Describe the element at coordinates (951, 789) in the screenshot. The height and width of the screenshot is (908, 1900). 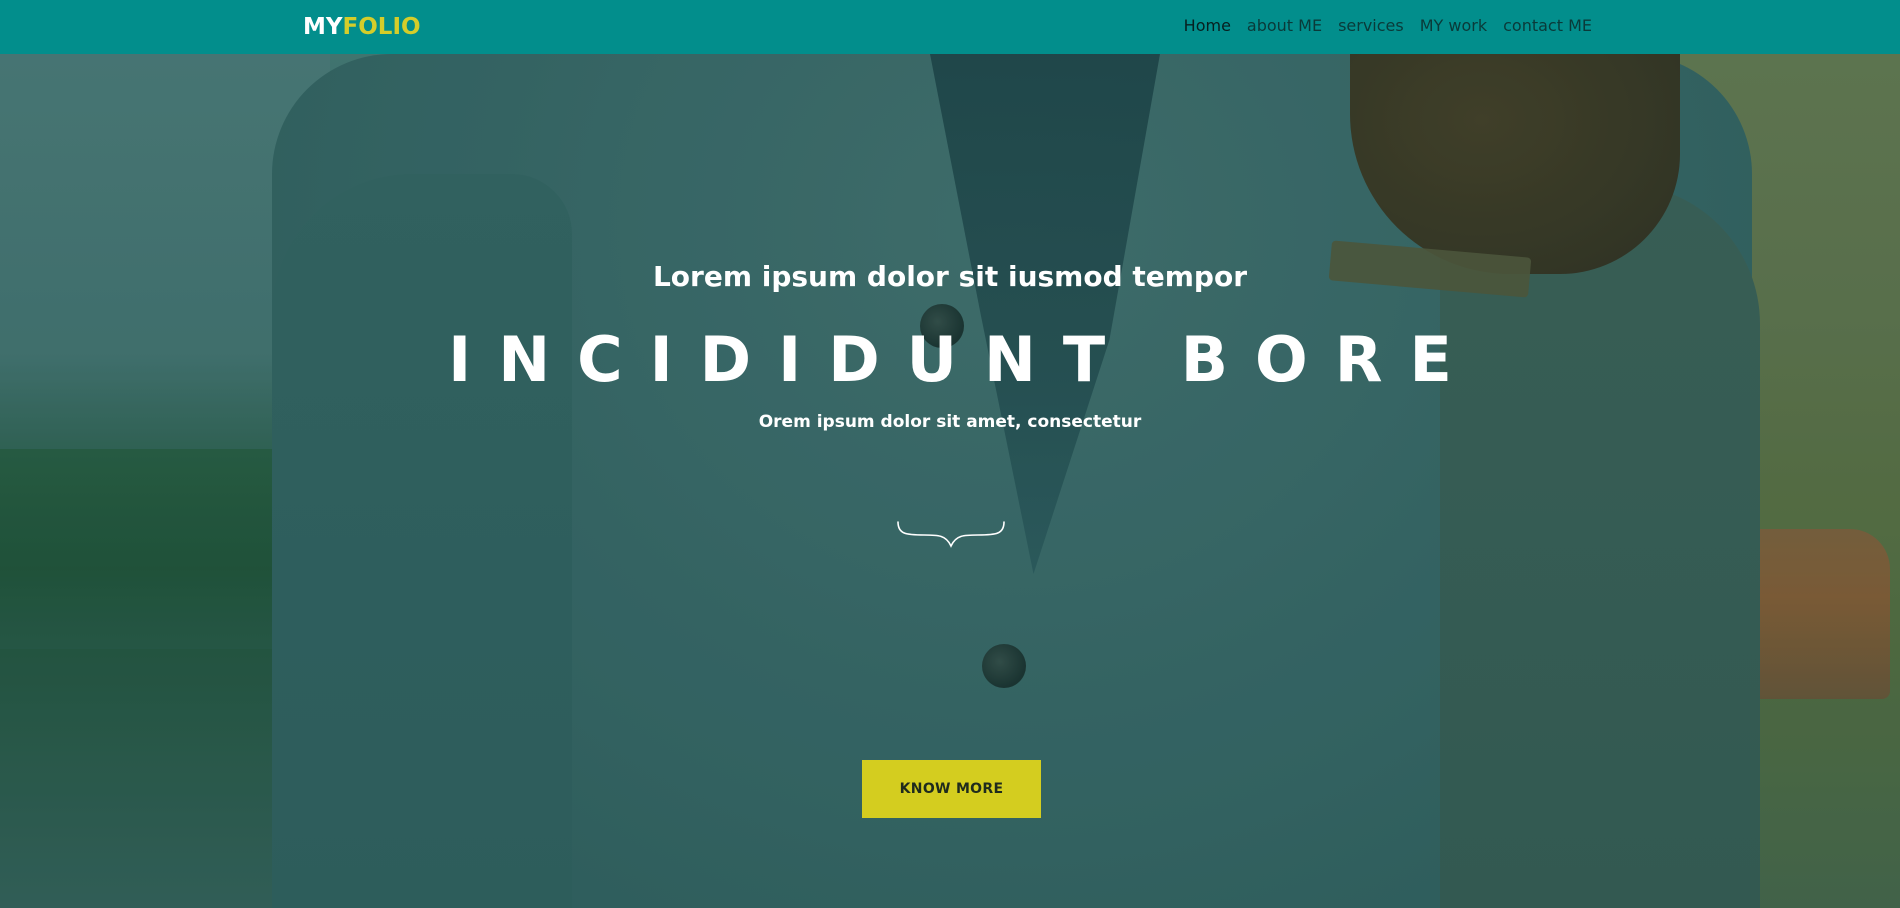
I see `know-more-button: KNOW MORE` at that location.